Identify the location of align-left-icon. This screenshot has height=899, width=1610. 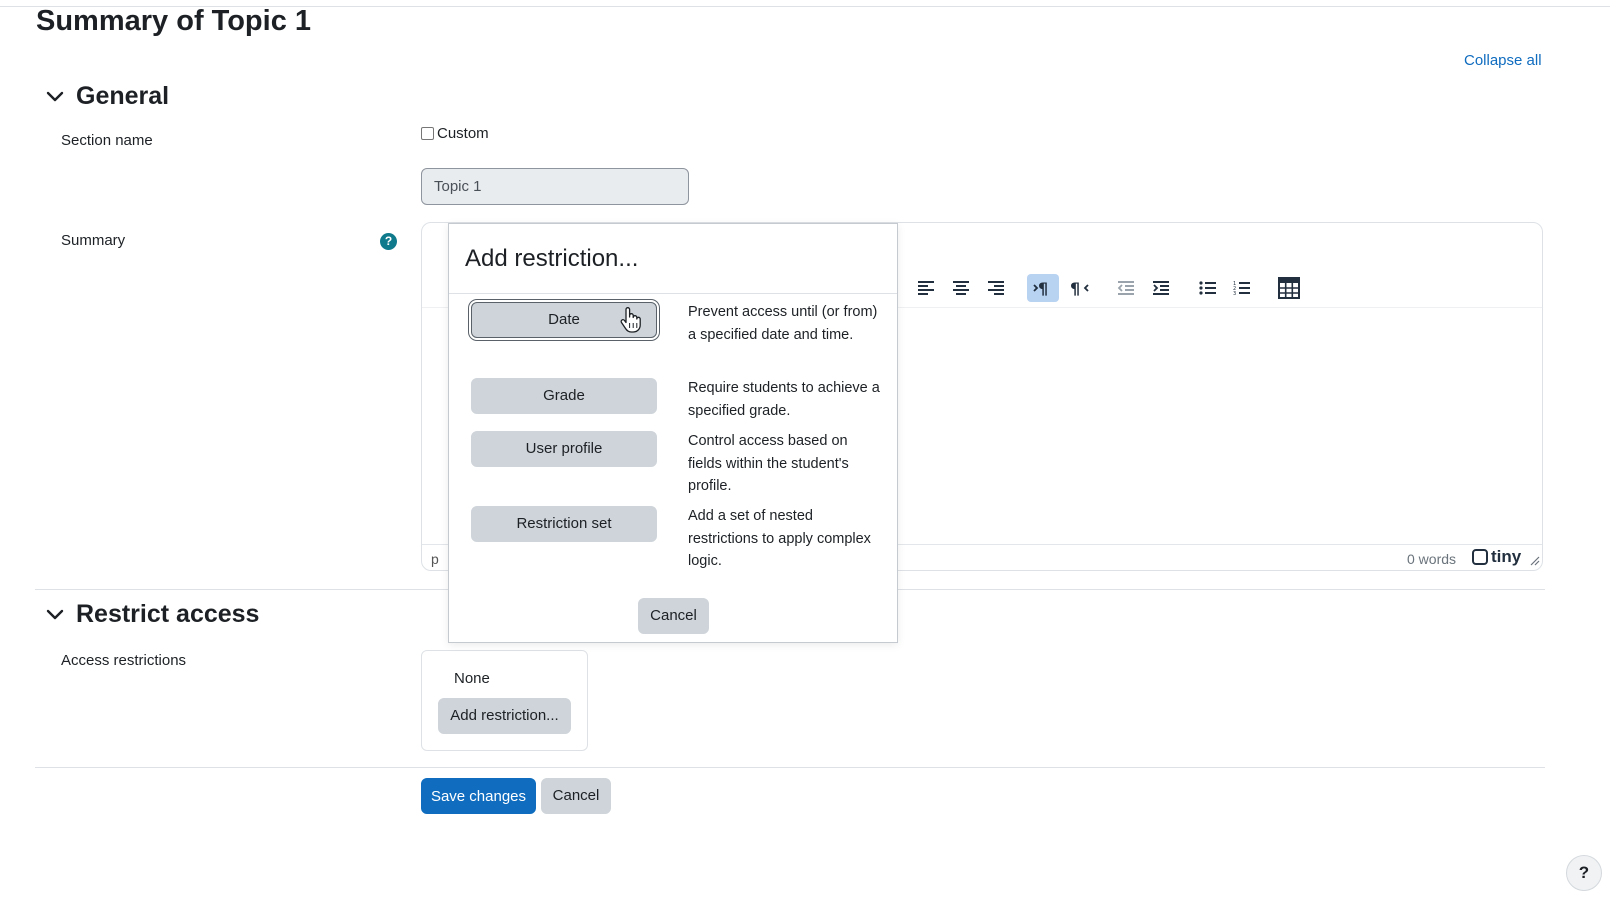
(926, 288).